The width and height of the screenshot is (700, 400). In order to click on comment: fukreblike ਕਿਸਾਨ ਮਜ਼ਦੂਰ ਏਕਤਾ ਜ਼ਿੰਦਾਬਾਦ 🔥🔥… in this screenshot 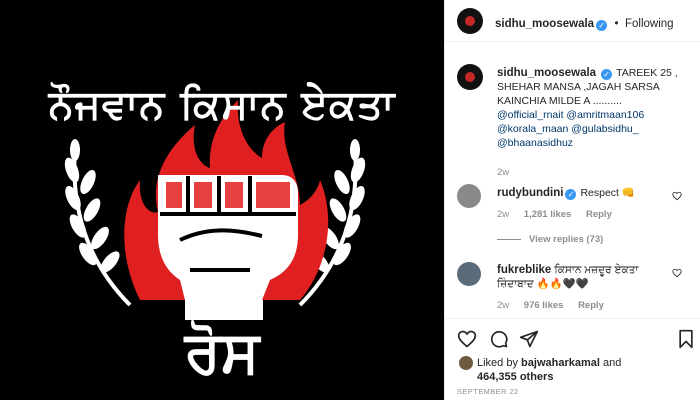, I will do `click(582, 277)`.